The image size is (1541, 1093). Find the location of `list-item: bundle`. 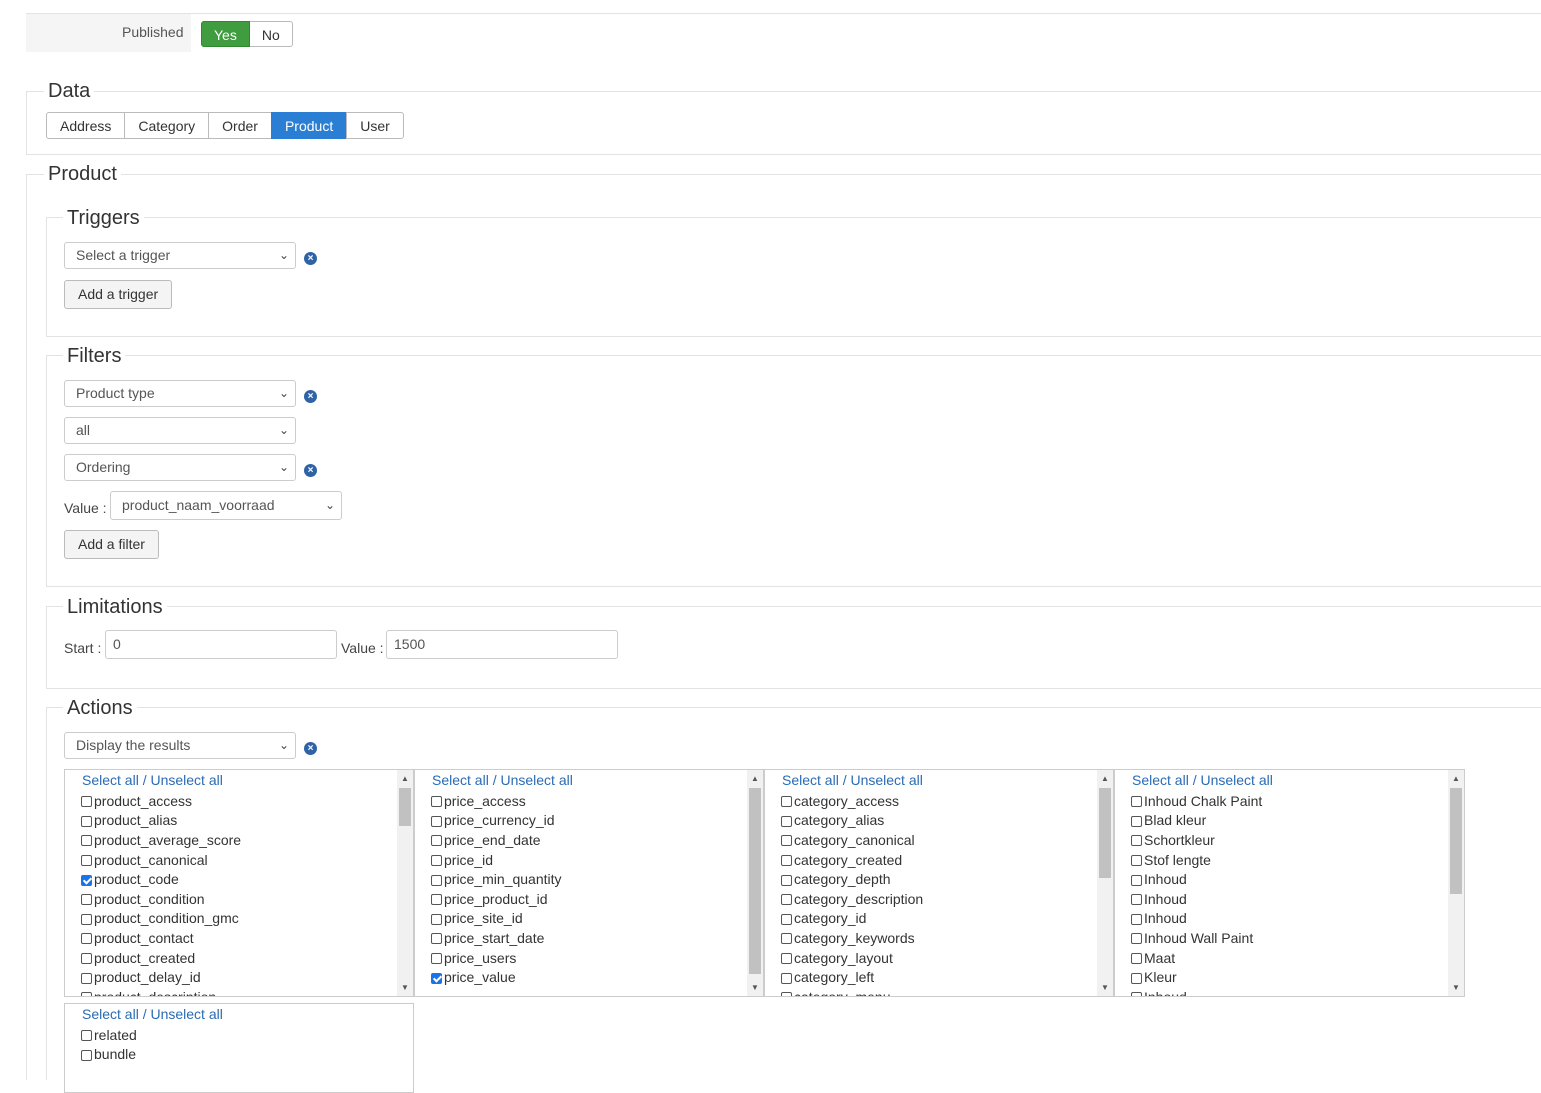

list-item: bundle is located at coordinates (109, 1055).